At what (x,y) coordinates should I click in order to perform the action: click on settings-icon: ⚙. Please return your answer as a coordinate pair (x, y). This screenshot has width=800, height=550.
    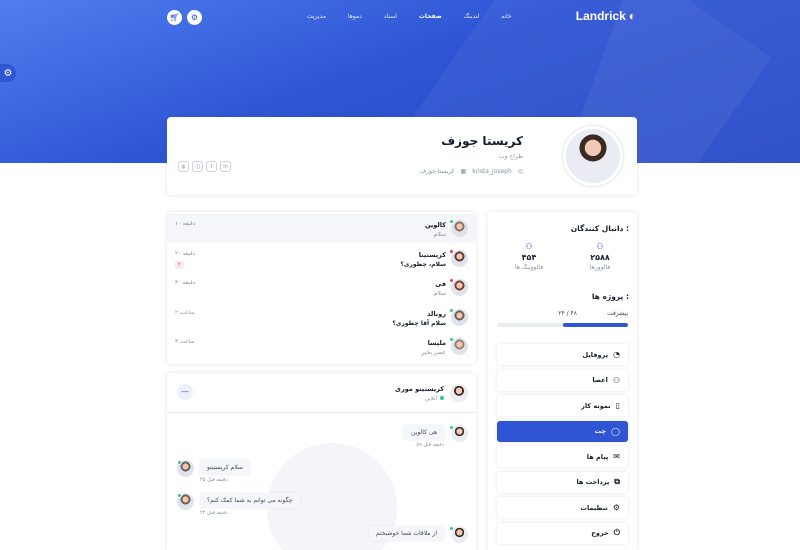
    Looking at the image, I should click on (616, 507).